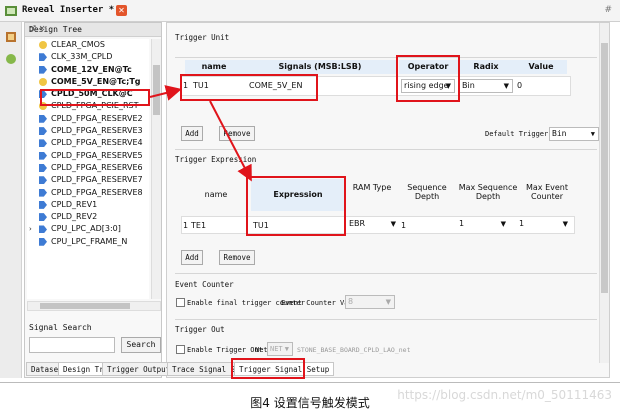  I want to click on status-divider, so click(310, 382).